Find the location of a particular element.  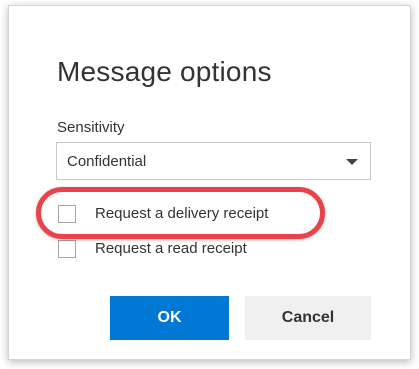

dialog-title: Message options is located at coordinates (164, 71).